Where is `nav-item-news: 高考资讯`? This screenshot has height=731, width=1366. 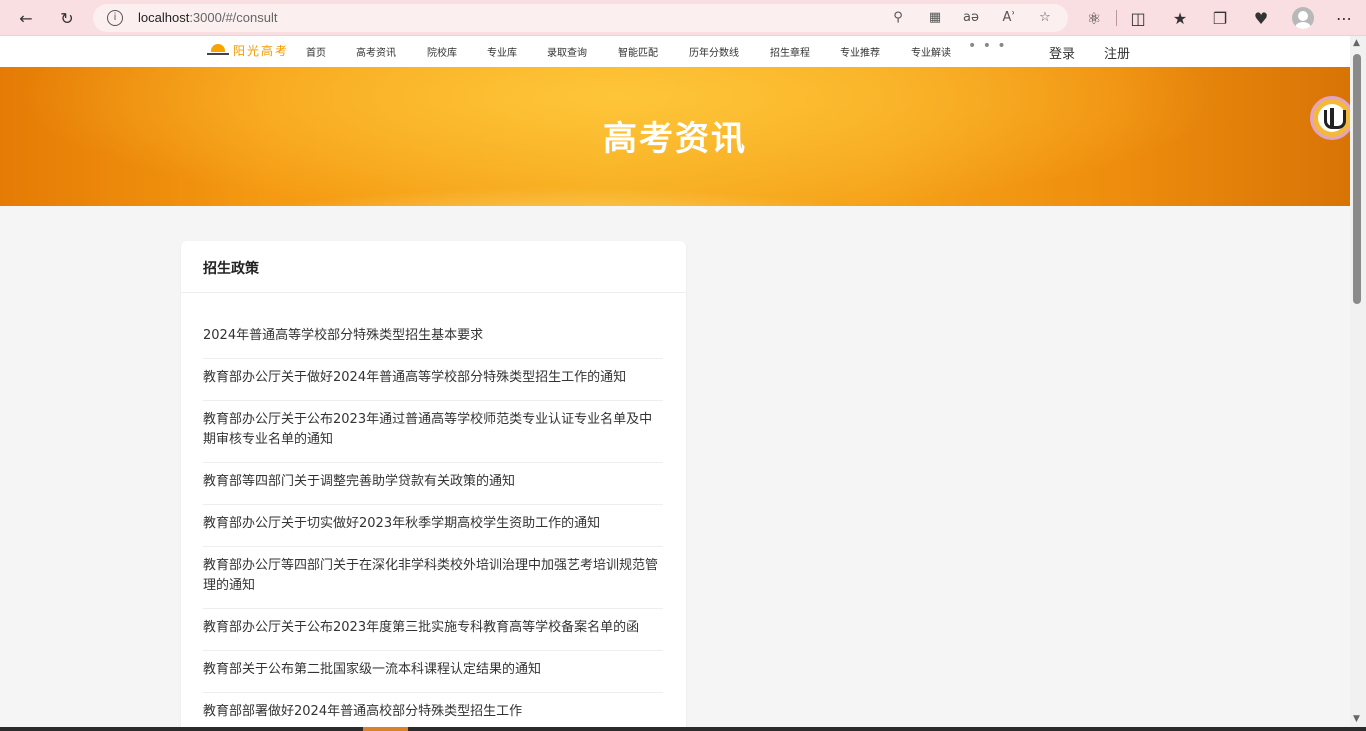
nav-item-news: 高考资讯 is located at coordinates (376, 51).